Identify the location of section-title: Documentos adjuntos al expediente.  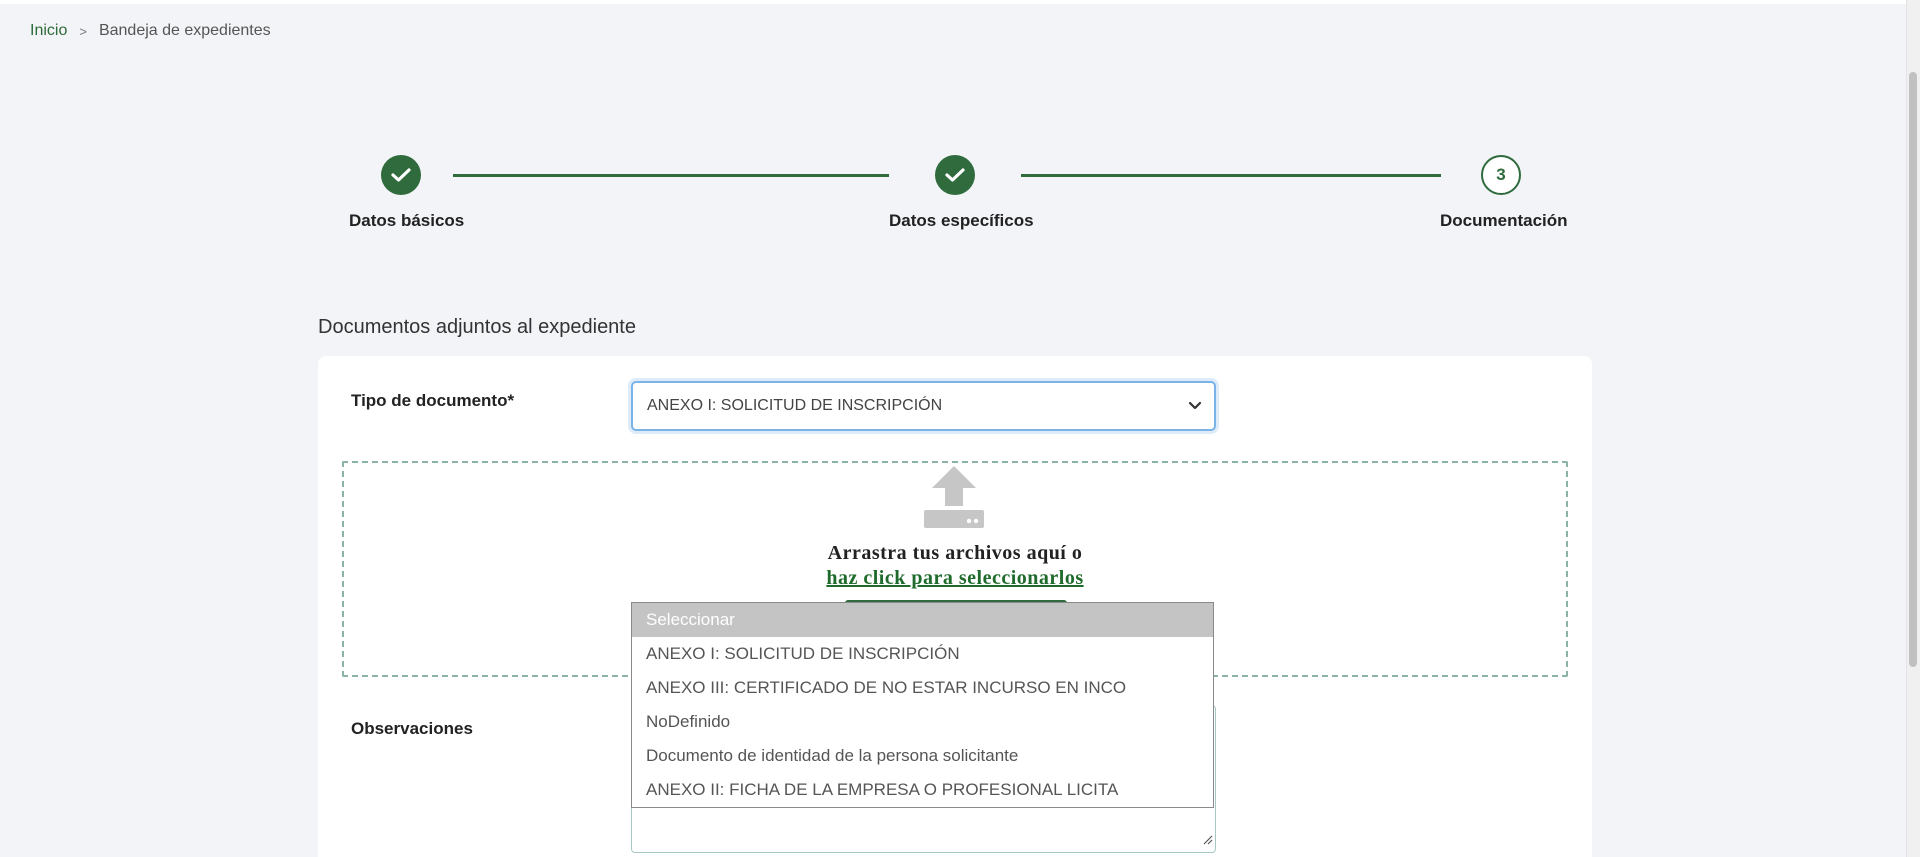
(477, 327).